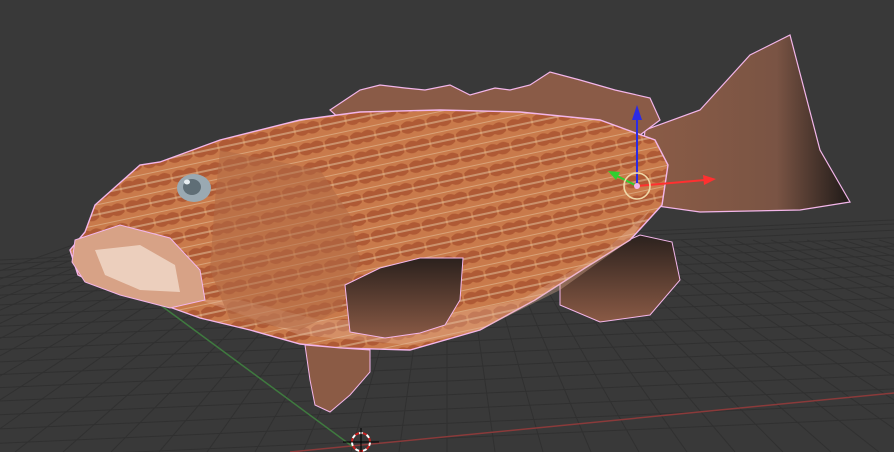 The image size is (894, 452). I want to click on eye-highlight, so click(187, 182).